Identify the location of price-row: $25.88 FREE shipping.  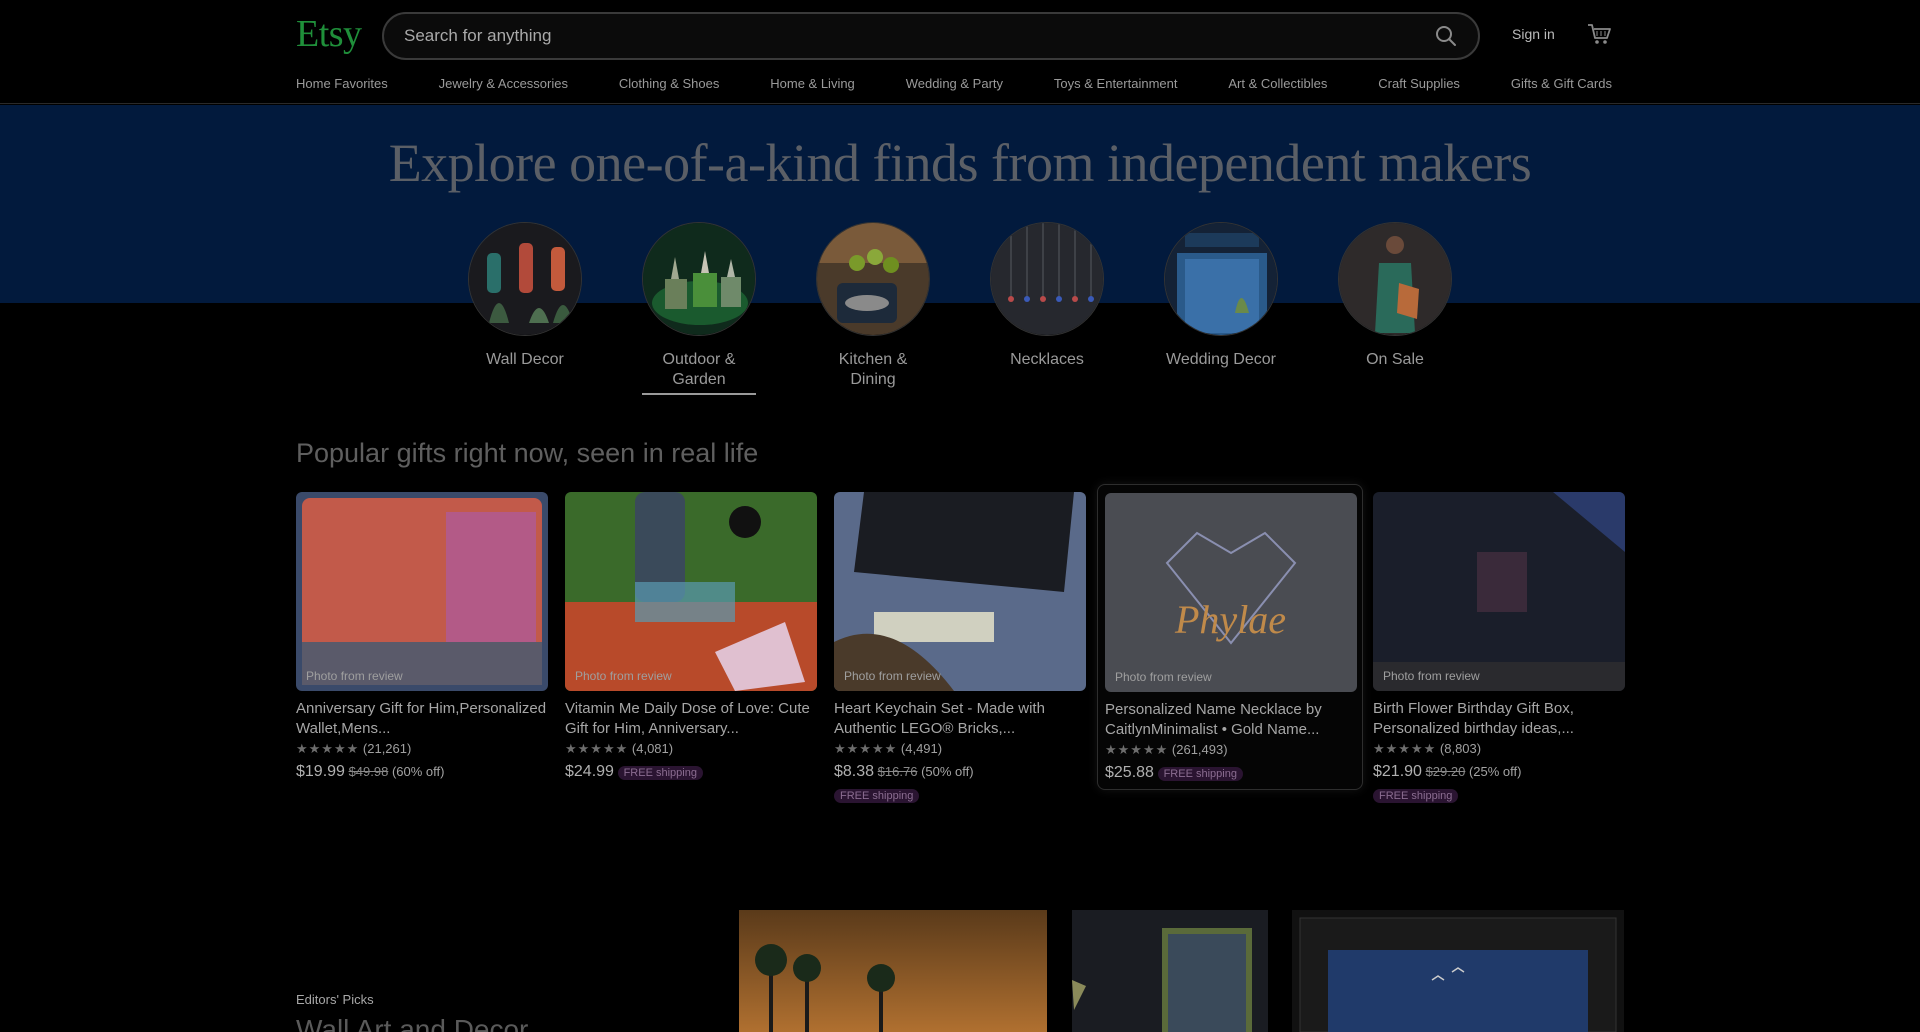
(1230, 774).